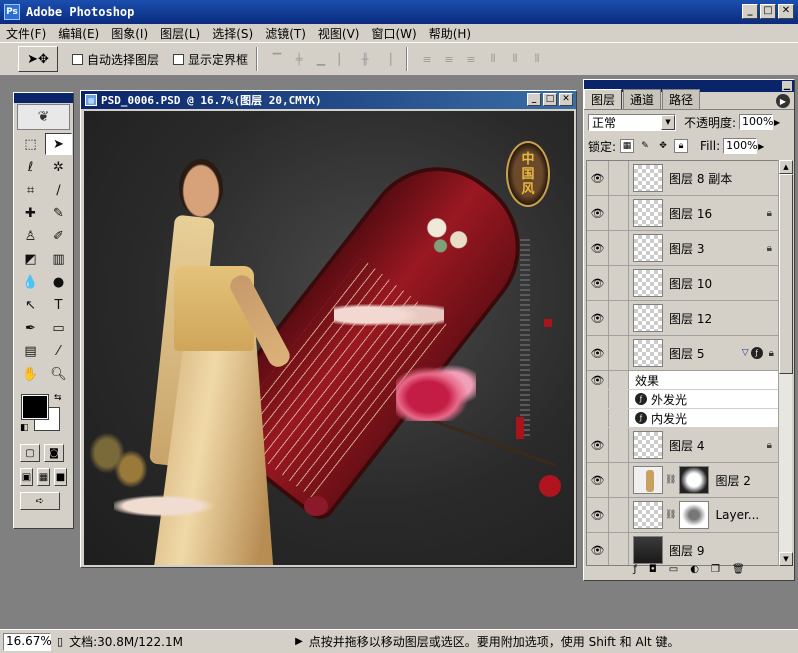  What do you see at coordinates (24, 428) in the screenshot?
I see `default-colors-icon: ◧` at bounding box center [24, 428].